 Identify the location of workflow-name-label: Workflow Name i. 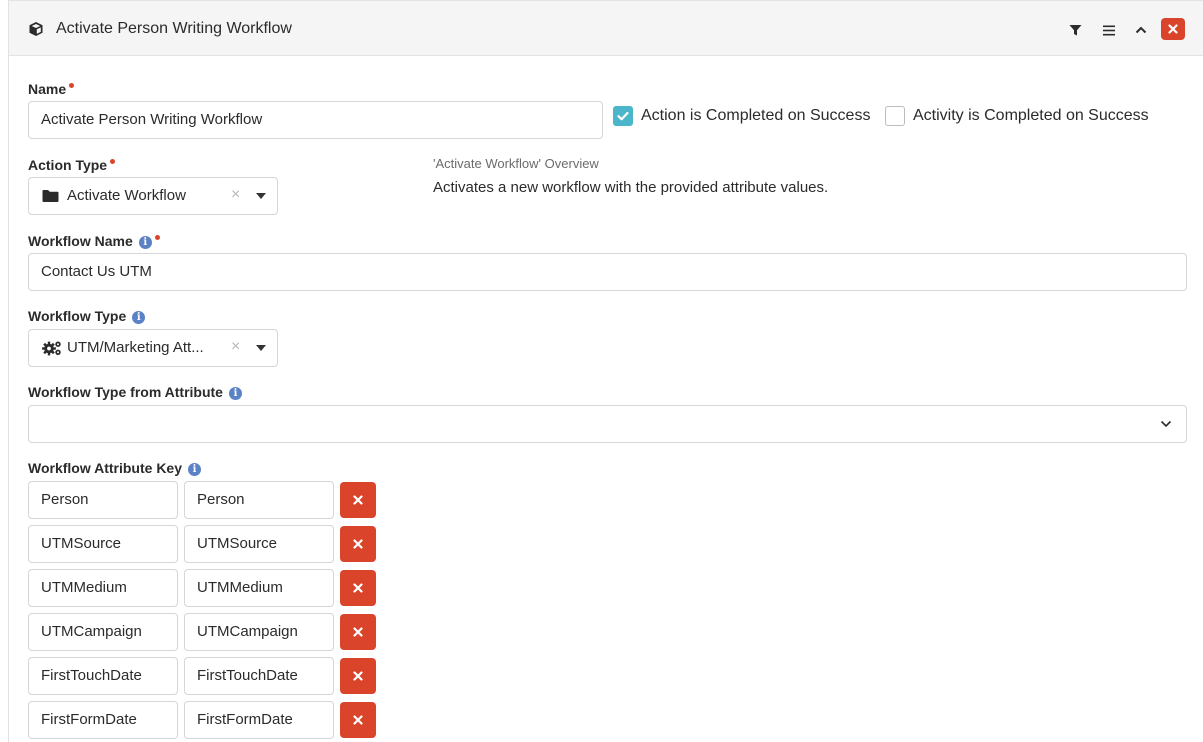
(94, 241).